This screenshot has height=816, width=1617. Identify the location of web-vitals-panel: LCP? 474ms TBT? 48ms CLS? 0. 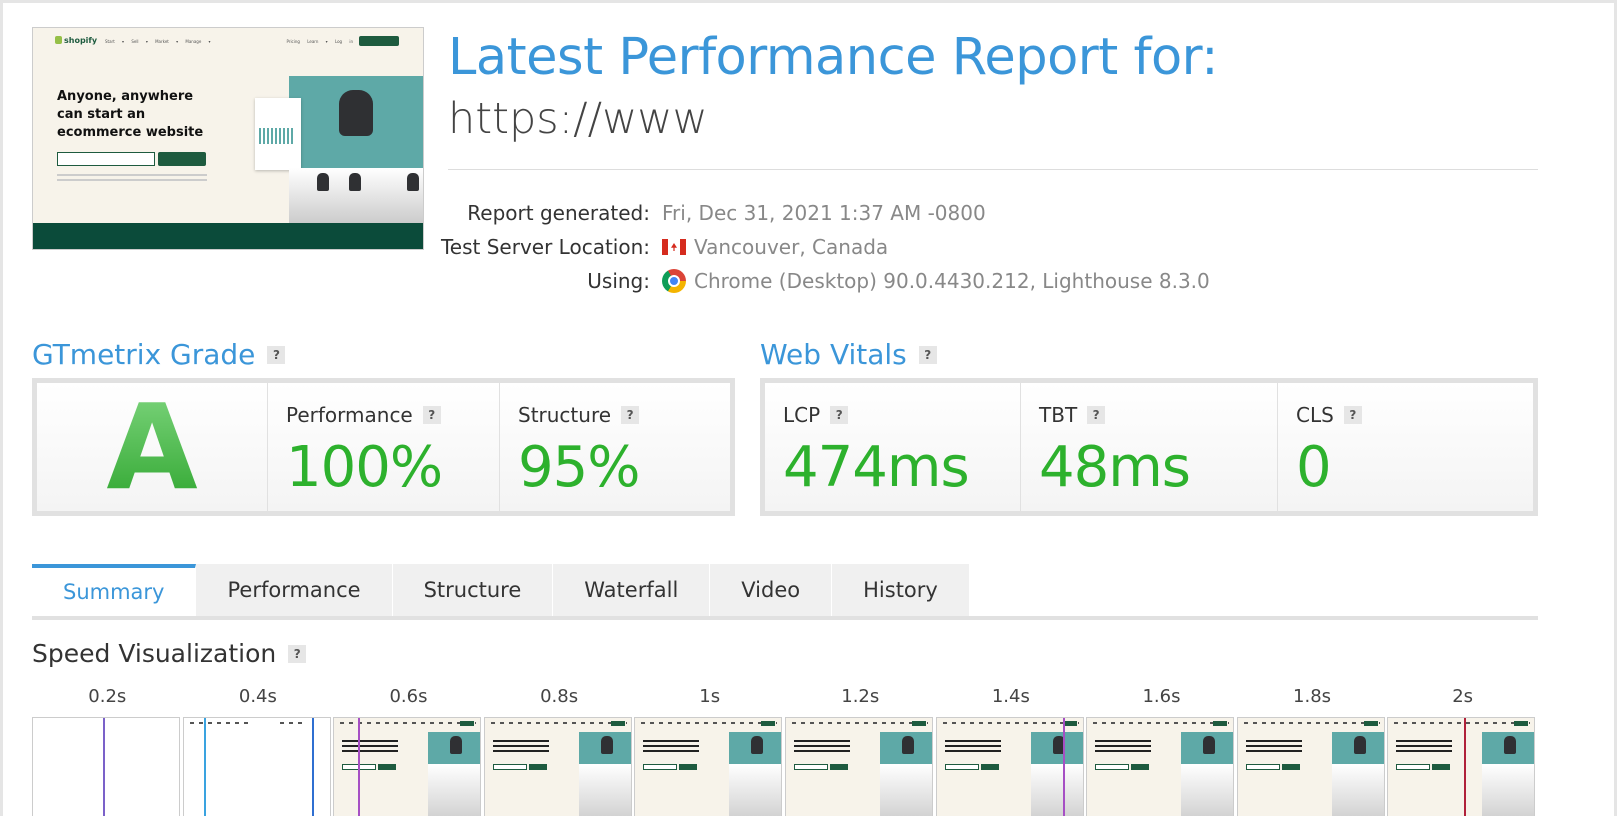
(1149, 447).